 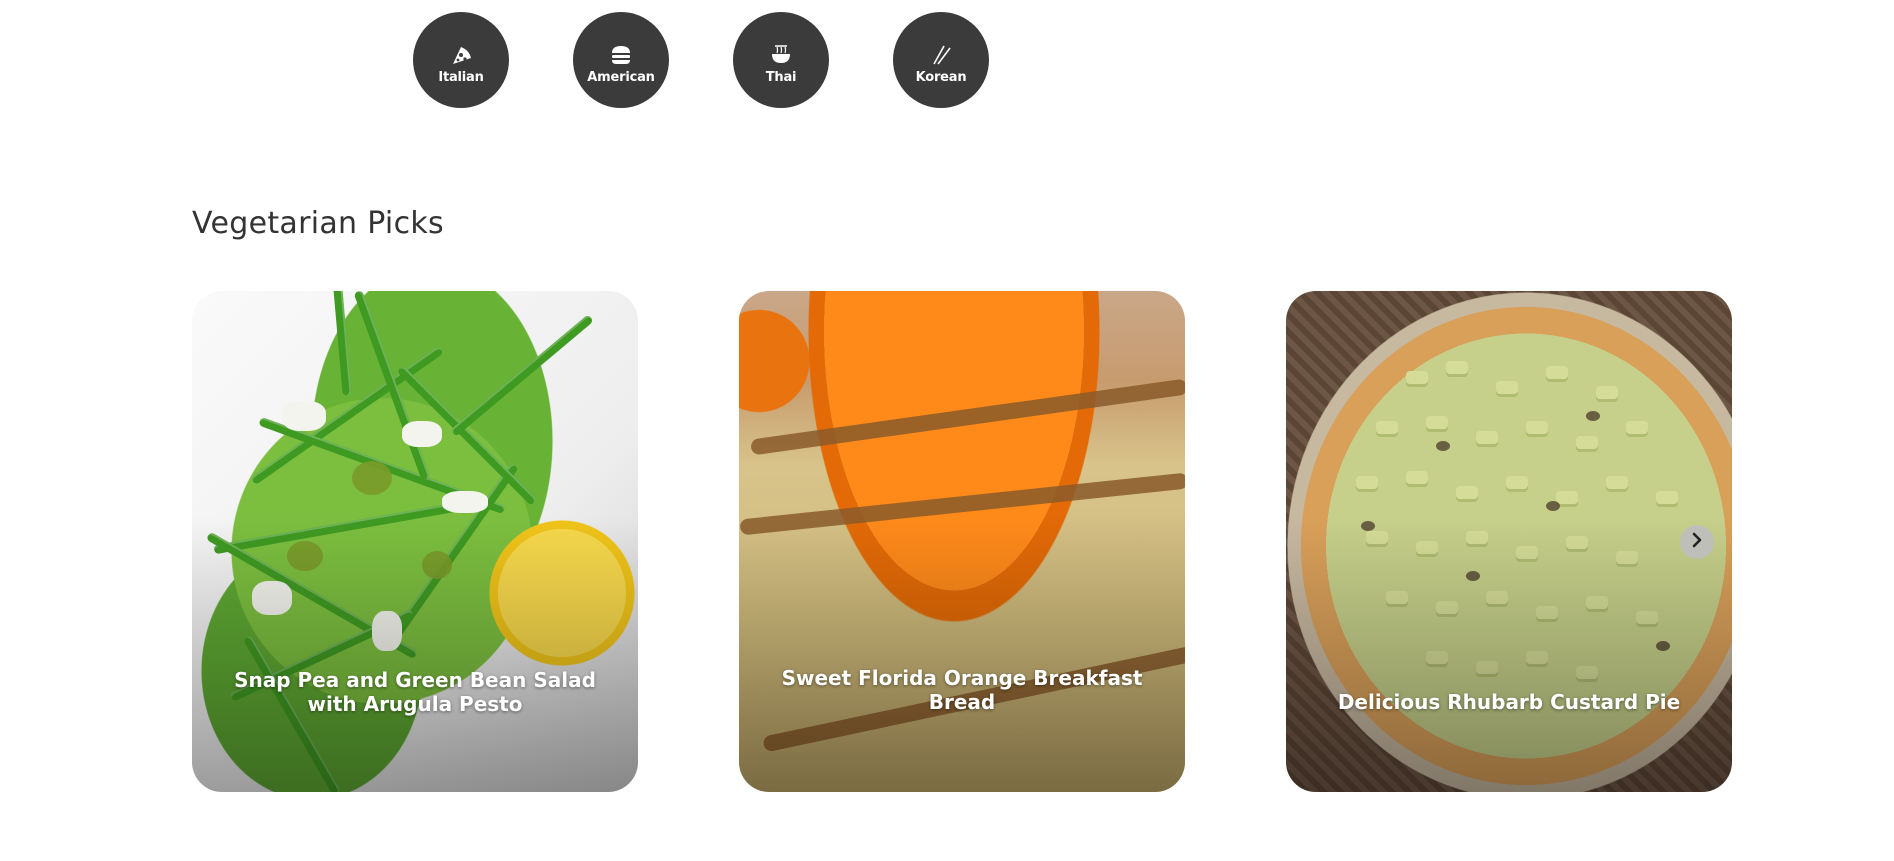 I want to click on pizza-icon, so click(x=461, y=55).